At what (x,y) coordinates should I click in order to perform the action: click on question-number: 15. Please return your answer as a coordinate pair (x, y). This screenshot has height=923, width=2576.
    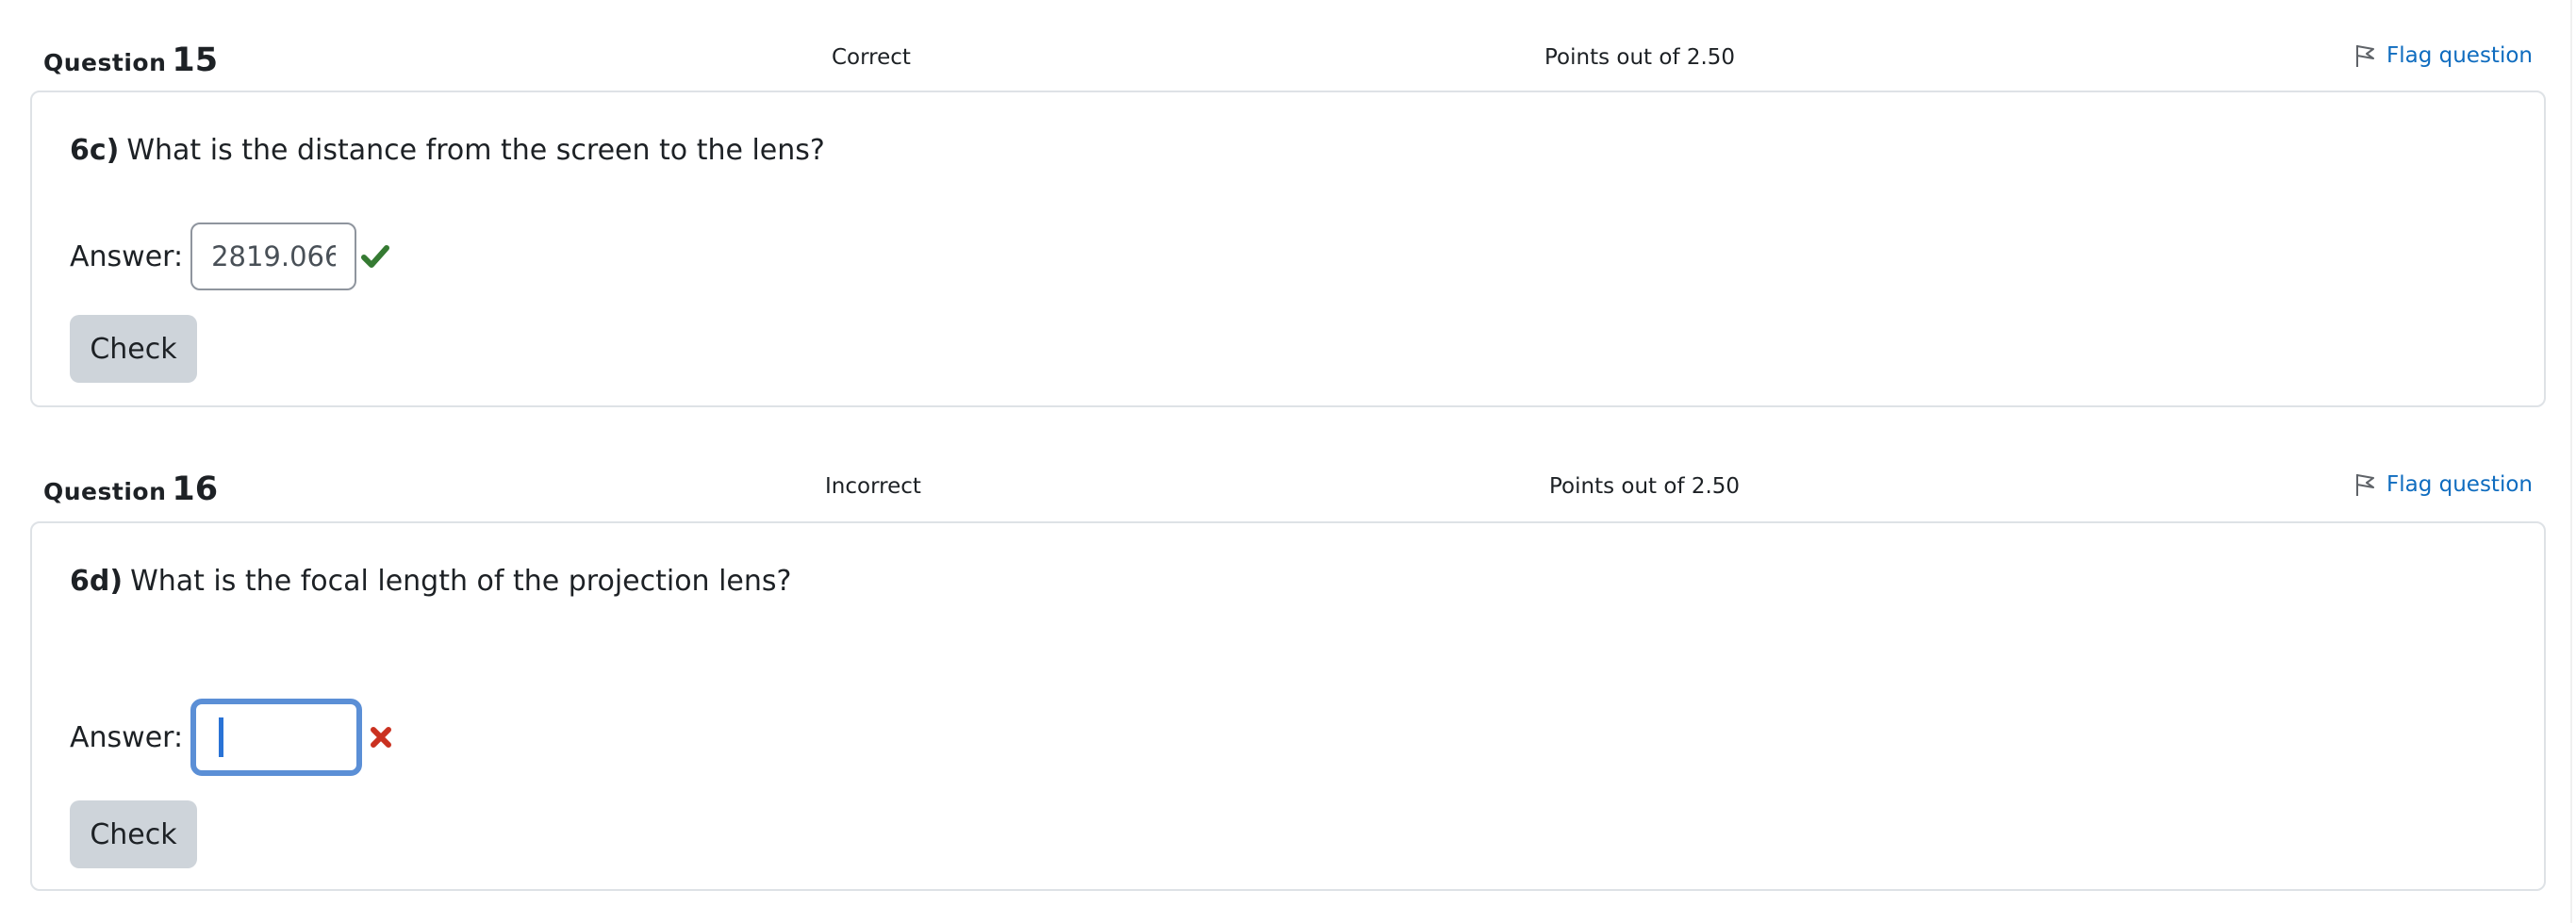
    Looking at the image, I should click on (195, 60).